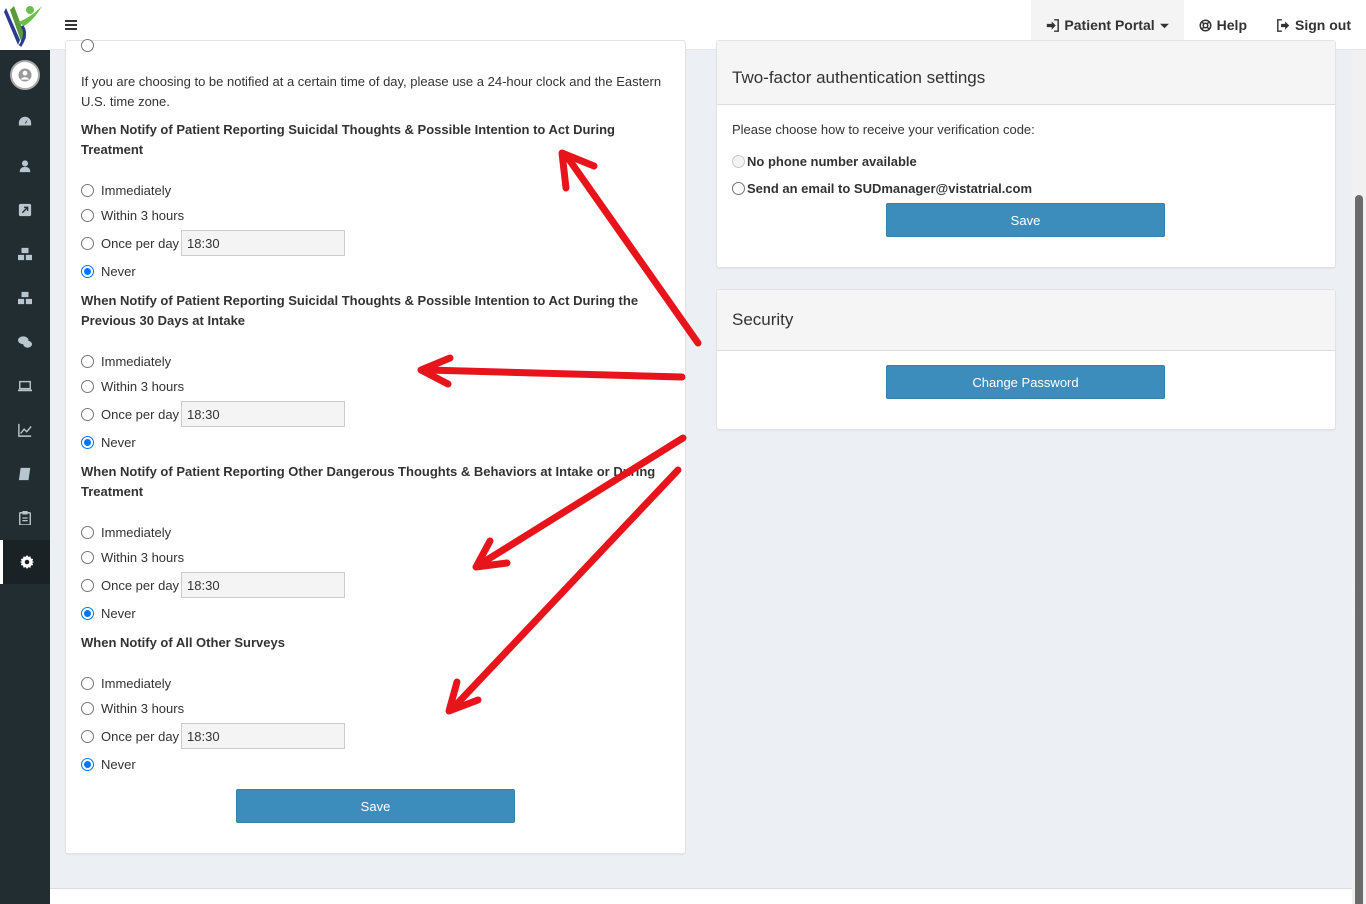 The height and width of the screenshot is (904, 1366). Describe the element at coordinates (1164, 25) in the screenshot. I see `caret-down-icon` at that location.